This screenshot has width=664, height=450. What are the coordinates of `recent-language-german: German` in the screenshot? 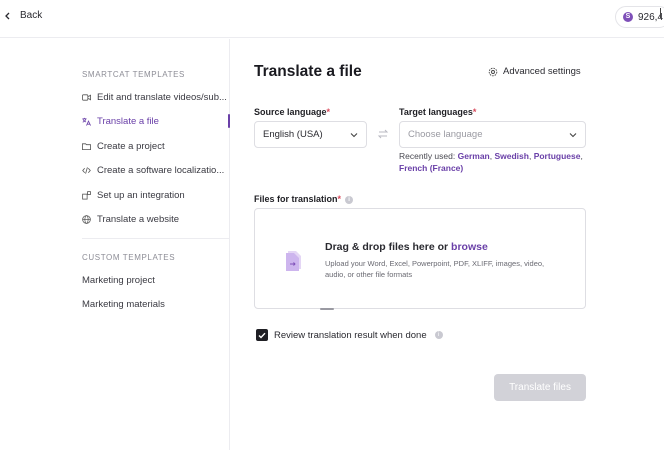 It's located at (474, 156).